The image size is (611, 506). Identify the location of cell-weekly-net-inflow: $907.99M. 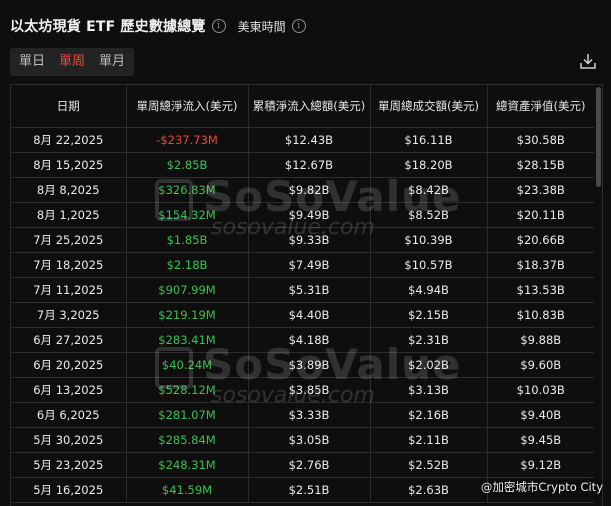
(187, 290).